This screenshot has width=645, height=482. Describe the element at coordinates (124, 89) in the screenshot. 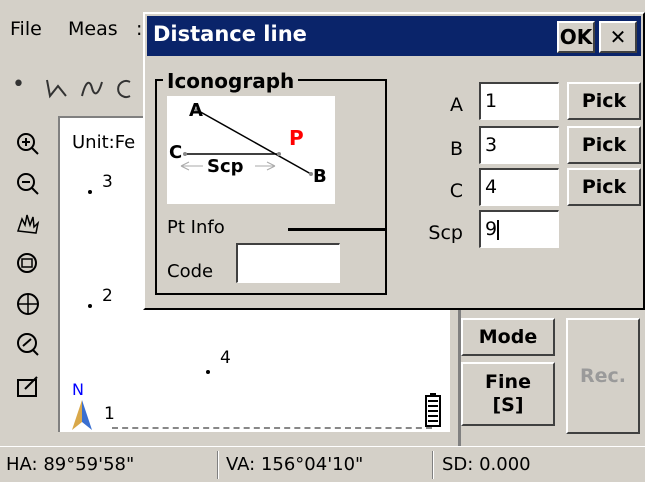

I see `arc-tool-icon` at that location.